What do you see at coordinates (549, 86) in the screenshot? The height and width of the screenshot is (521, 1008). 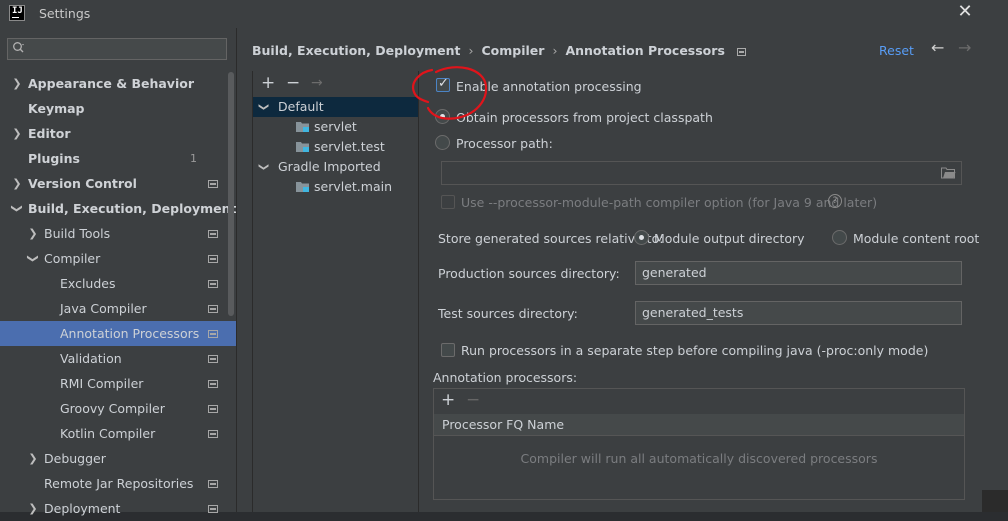 I see `enable-annotation-processing-label: Enable annotation processing` at bounding box center [549, 86].